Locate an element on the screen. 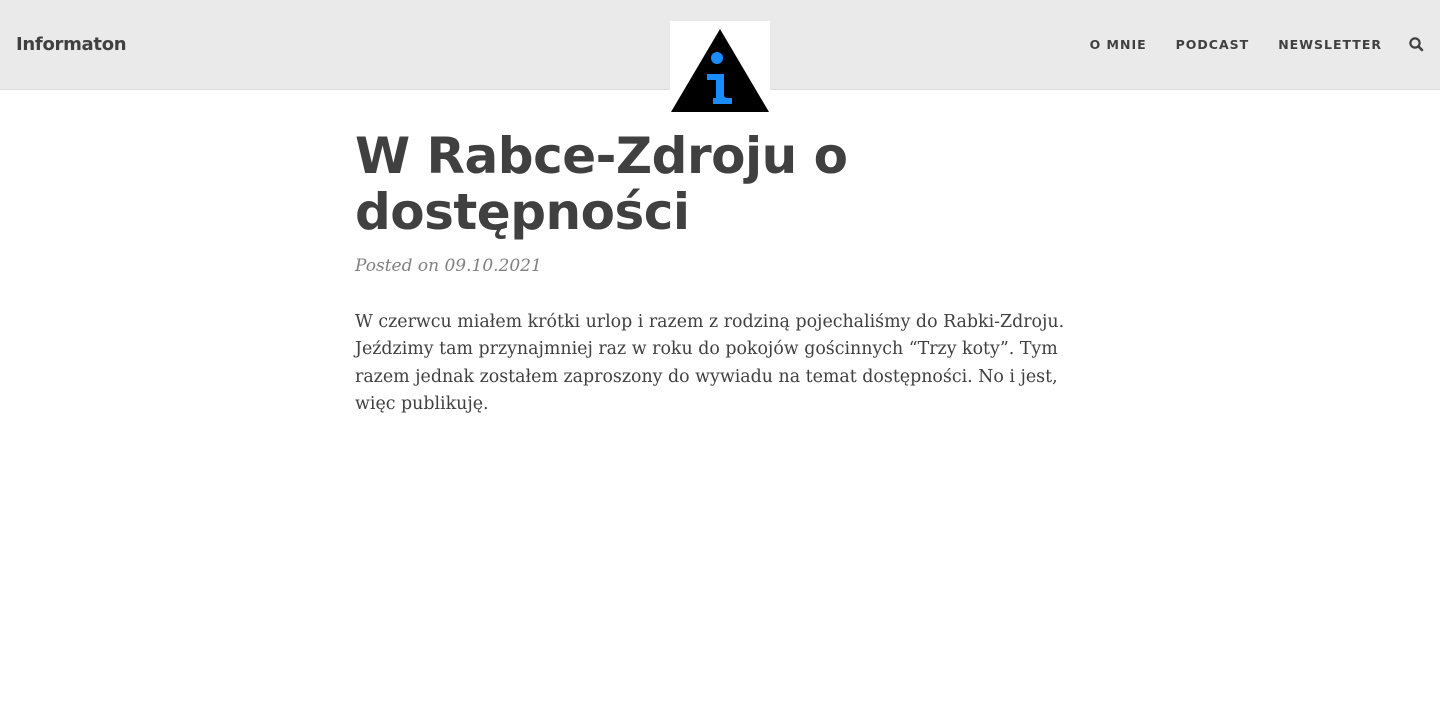 The image size is (1440, 720). nav-links: O MNIE PODCAST NEWSLETTER is located at coordinates (1221, 45).